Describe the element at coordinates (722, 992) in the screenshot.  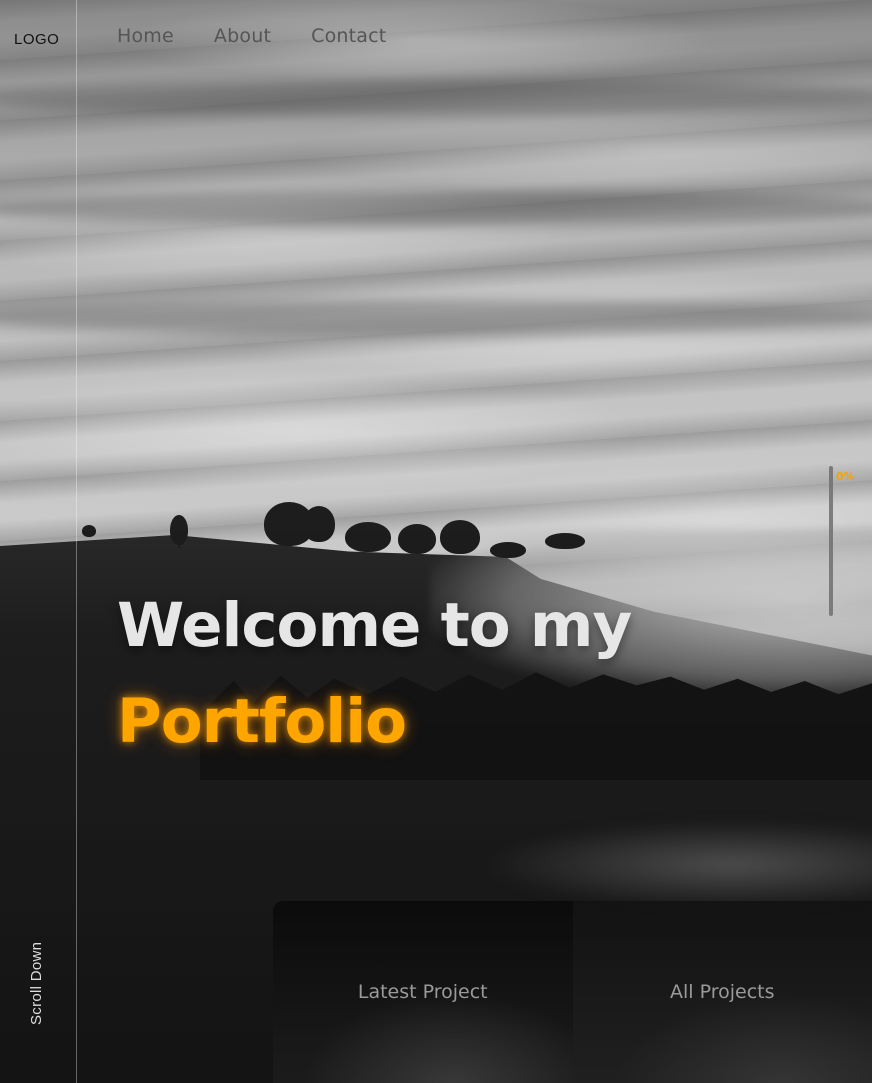
I see `all-projects-card: All Projects` at that location.